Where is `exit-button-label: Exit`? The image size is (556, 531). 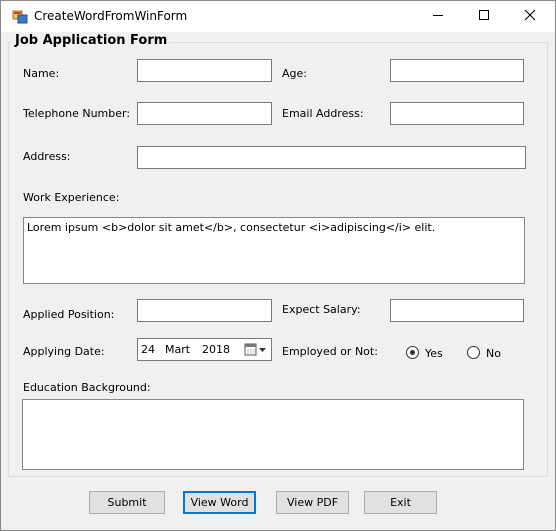
exit-button-label: Exit is located at coordinates (400, 502).